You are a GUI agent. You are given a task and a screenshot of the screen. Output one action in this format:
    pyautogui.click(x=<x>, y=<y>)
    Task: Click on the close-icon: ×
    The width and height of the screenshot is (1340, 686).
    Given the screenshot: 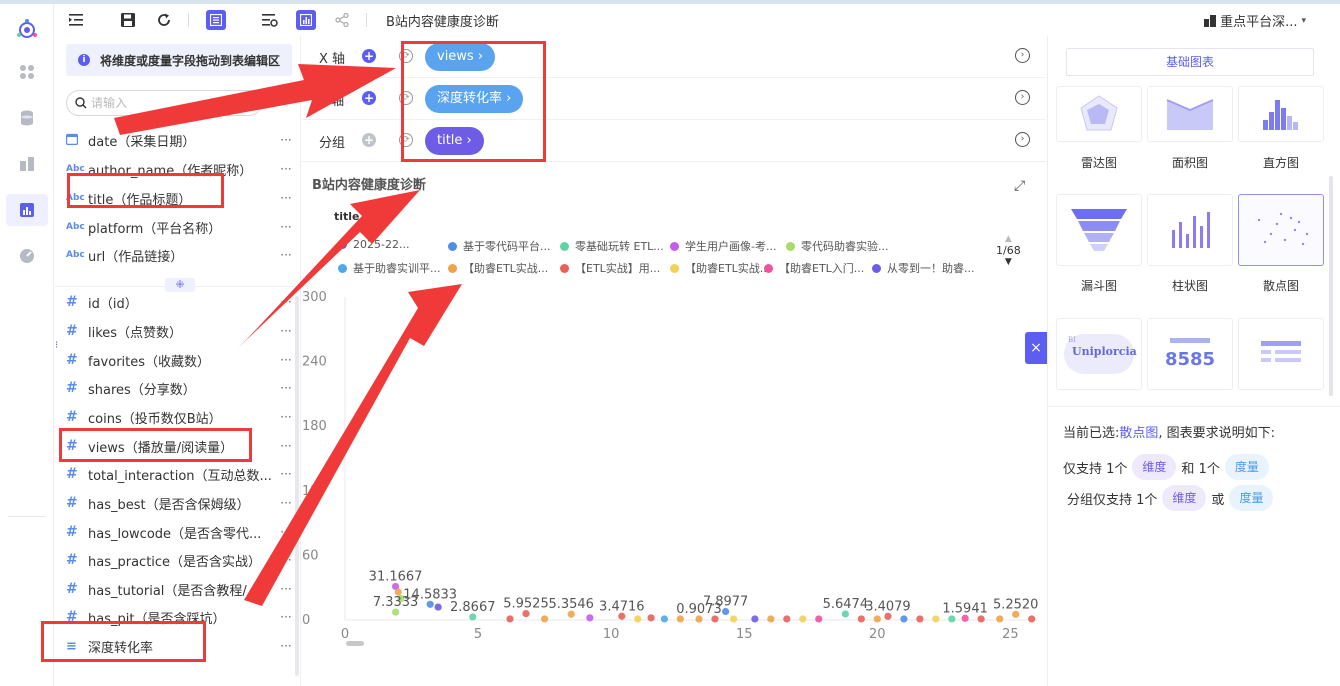 What is the action you would take?
    pyautogui.click(x=1036, y=348)
    